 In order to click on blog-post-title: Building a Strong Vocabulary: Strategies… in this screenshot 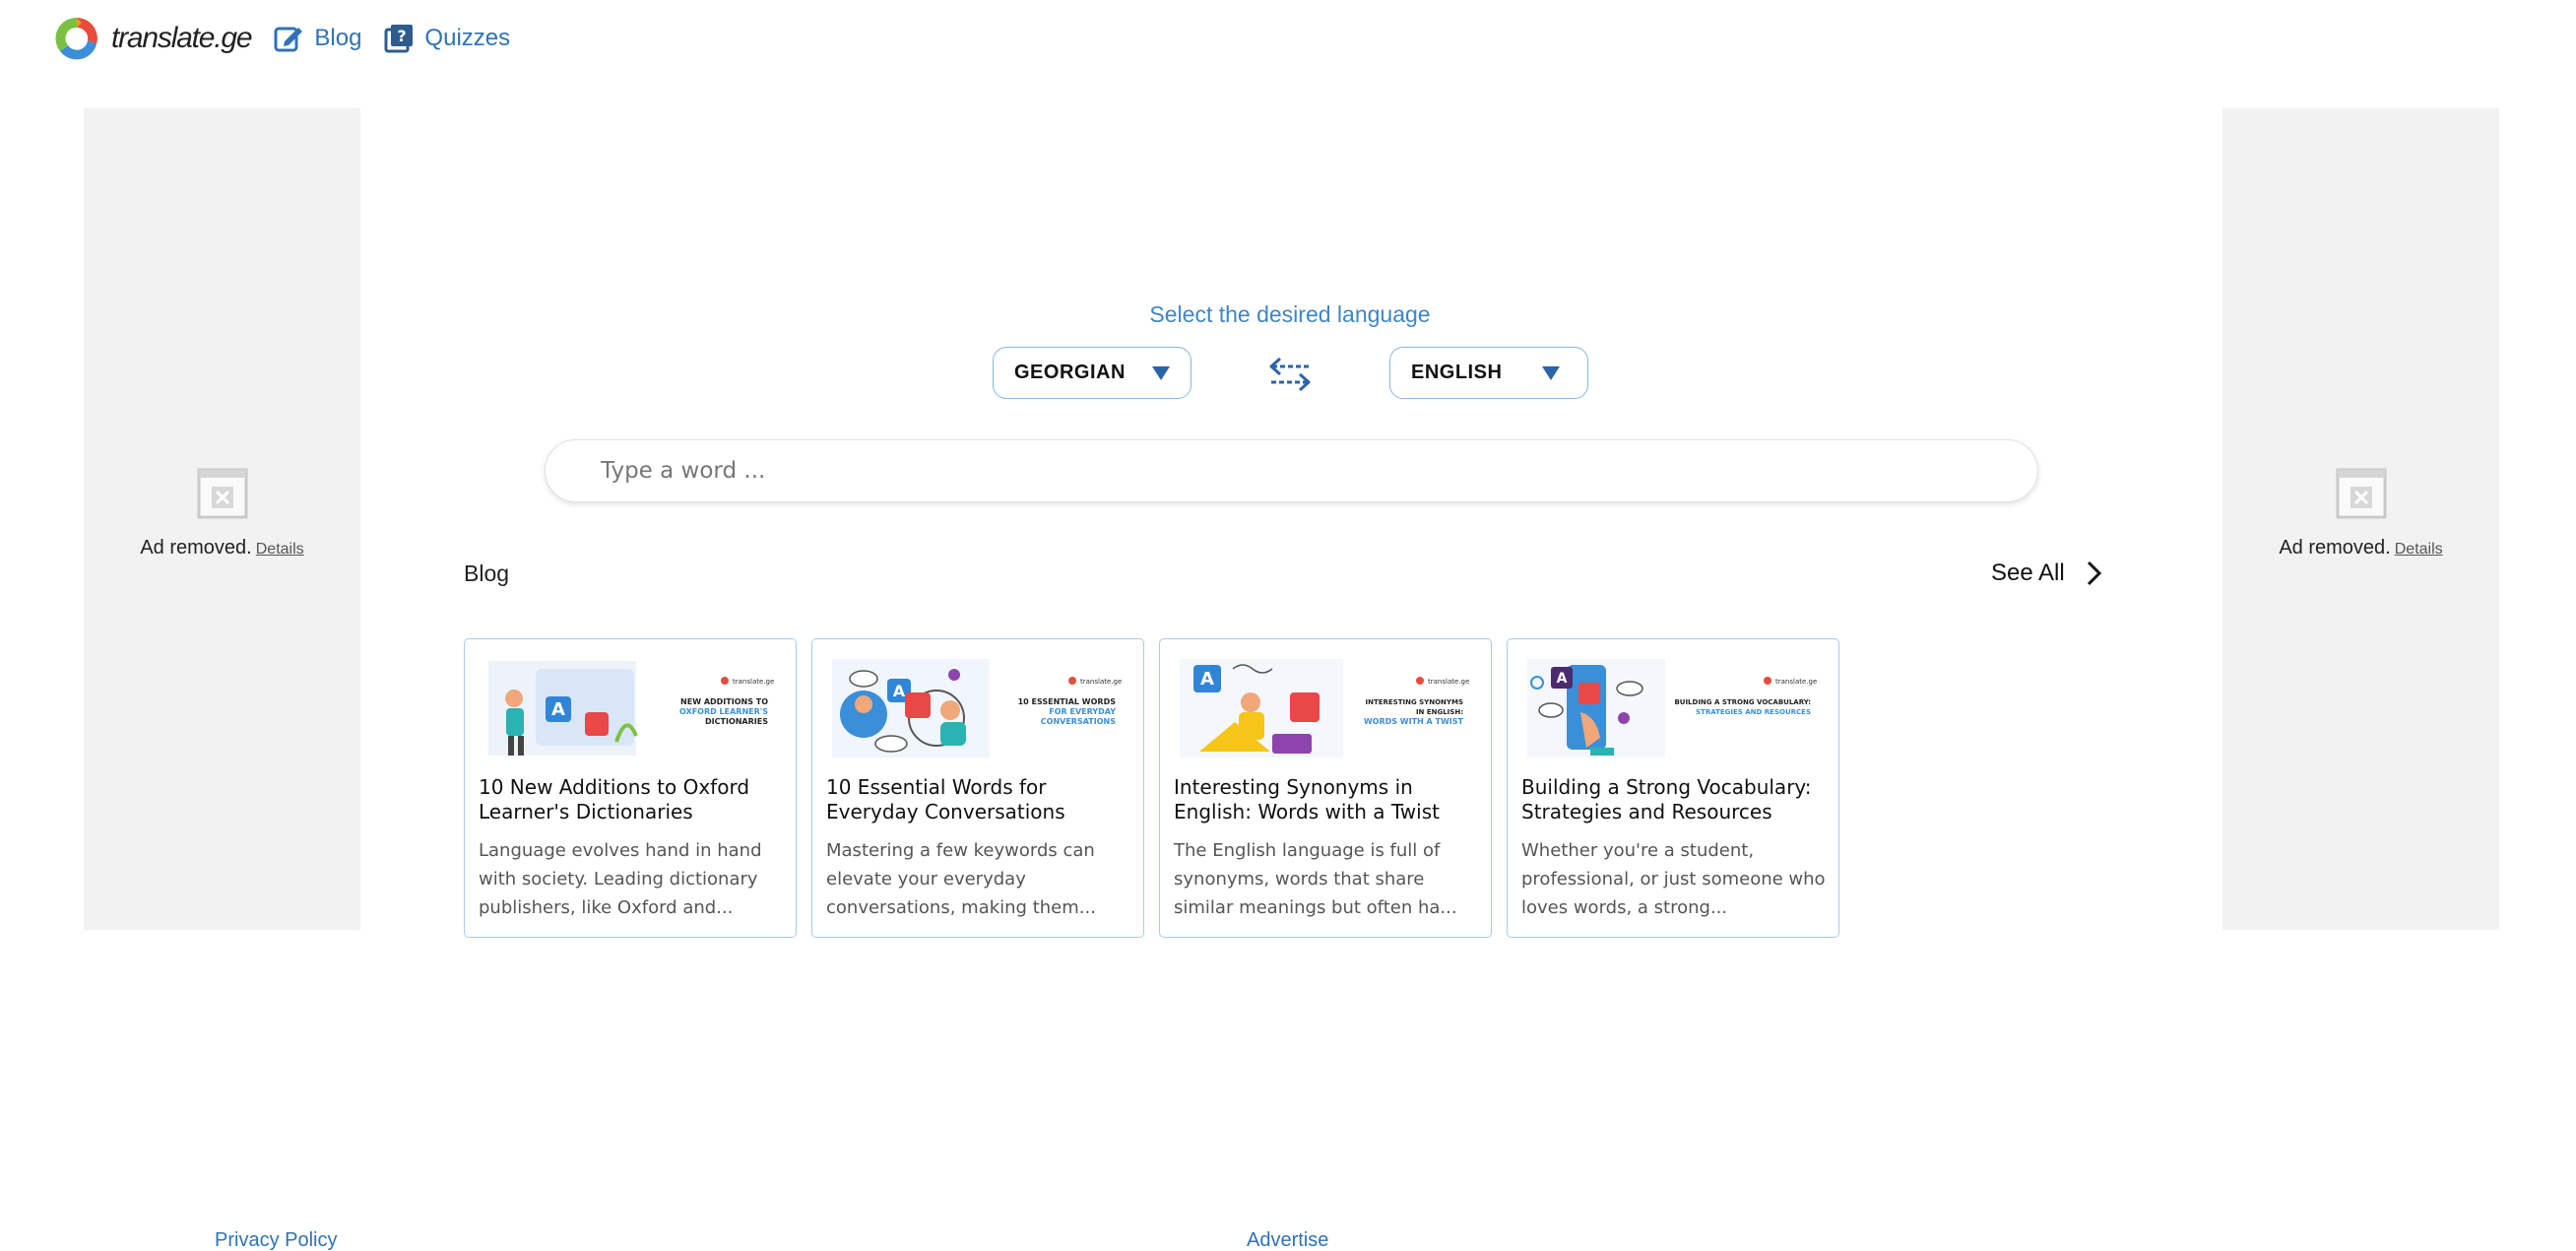, I will do `click(1666, 799)`.